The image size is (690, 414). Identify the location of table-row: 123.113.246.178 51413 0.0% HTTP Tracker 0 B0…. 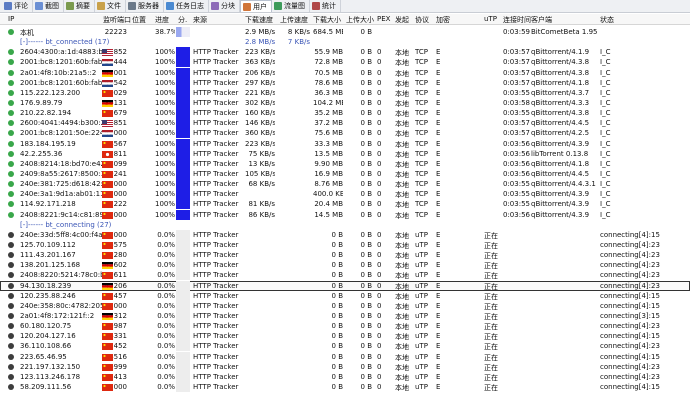
(345, 376).